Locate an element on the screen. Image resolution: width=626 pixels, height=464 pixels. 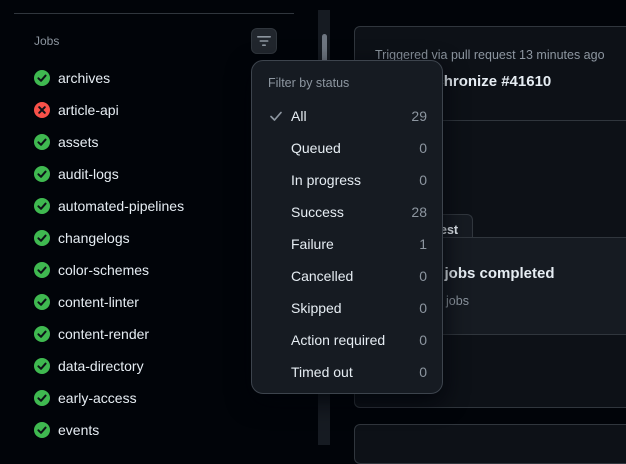
check-icon is located at coordinates (276, 116).